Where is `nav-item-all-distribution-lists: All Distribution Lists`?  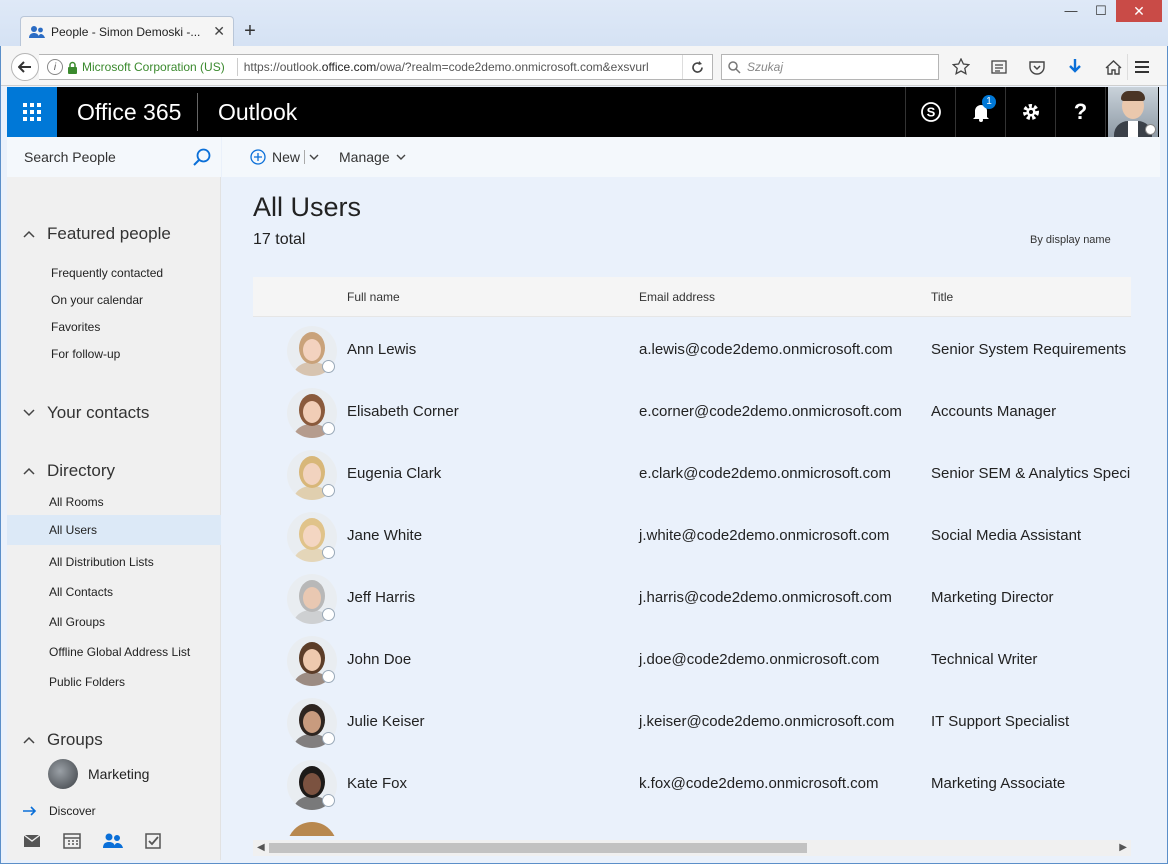
nav-item-all-distribution-lists: All Distribution Lists is located at coordinates (101, 562).